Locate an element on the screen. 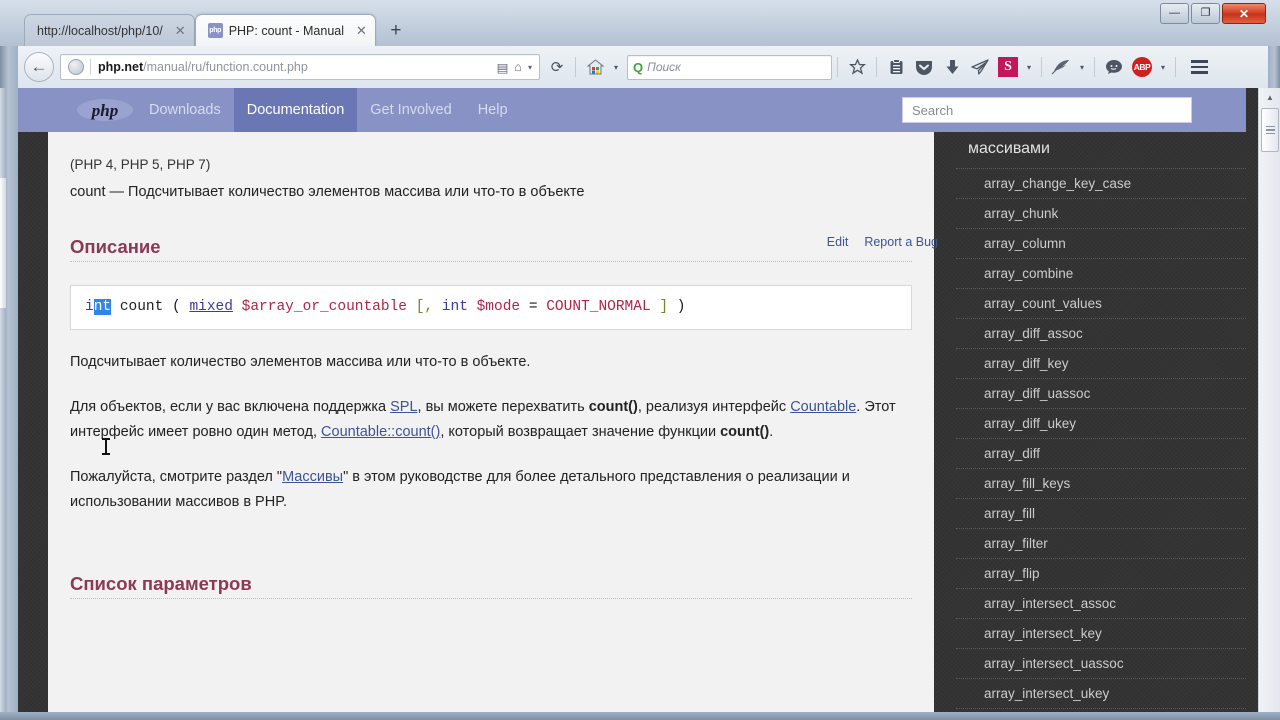  nav-item-downloads: Downloads is located at coordinates (185, 110).